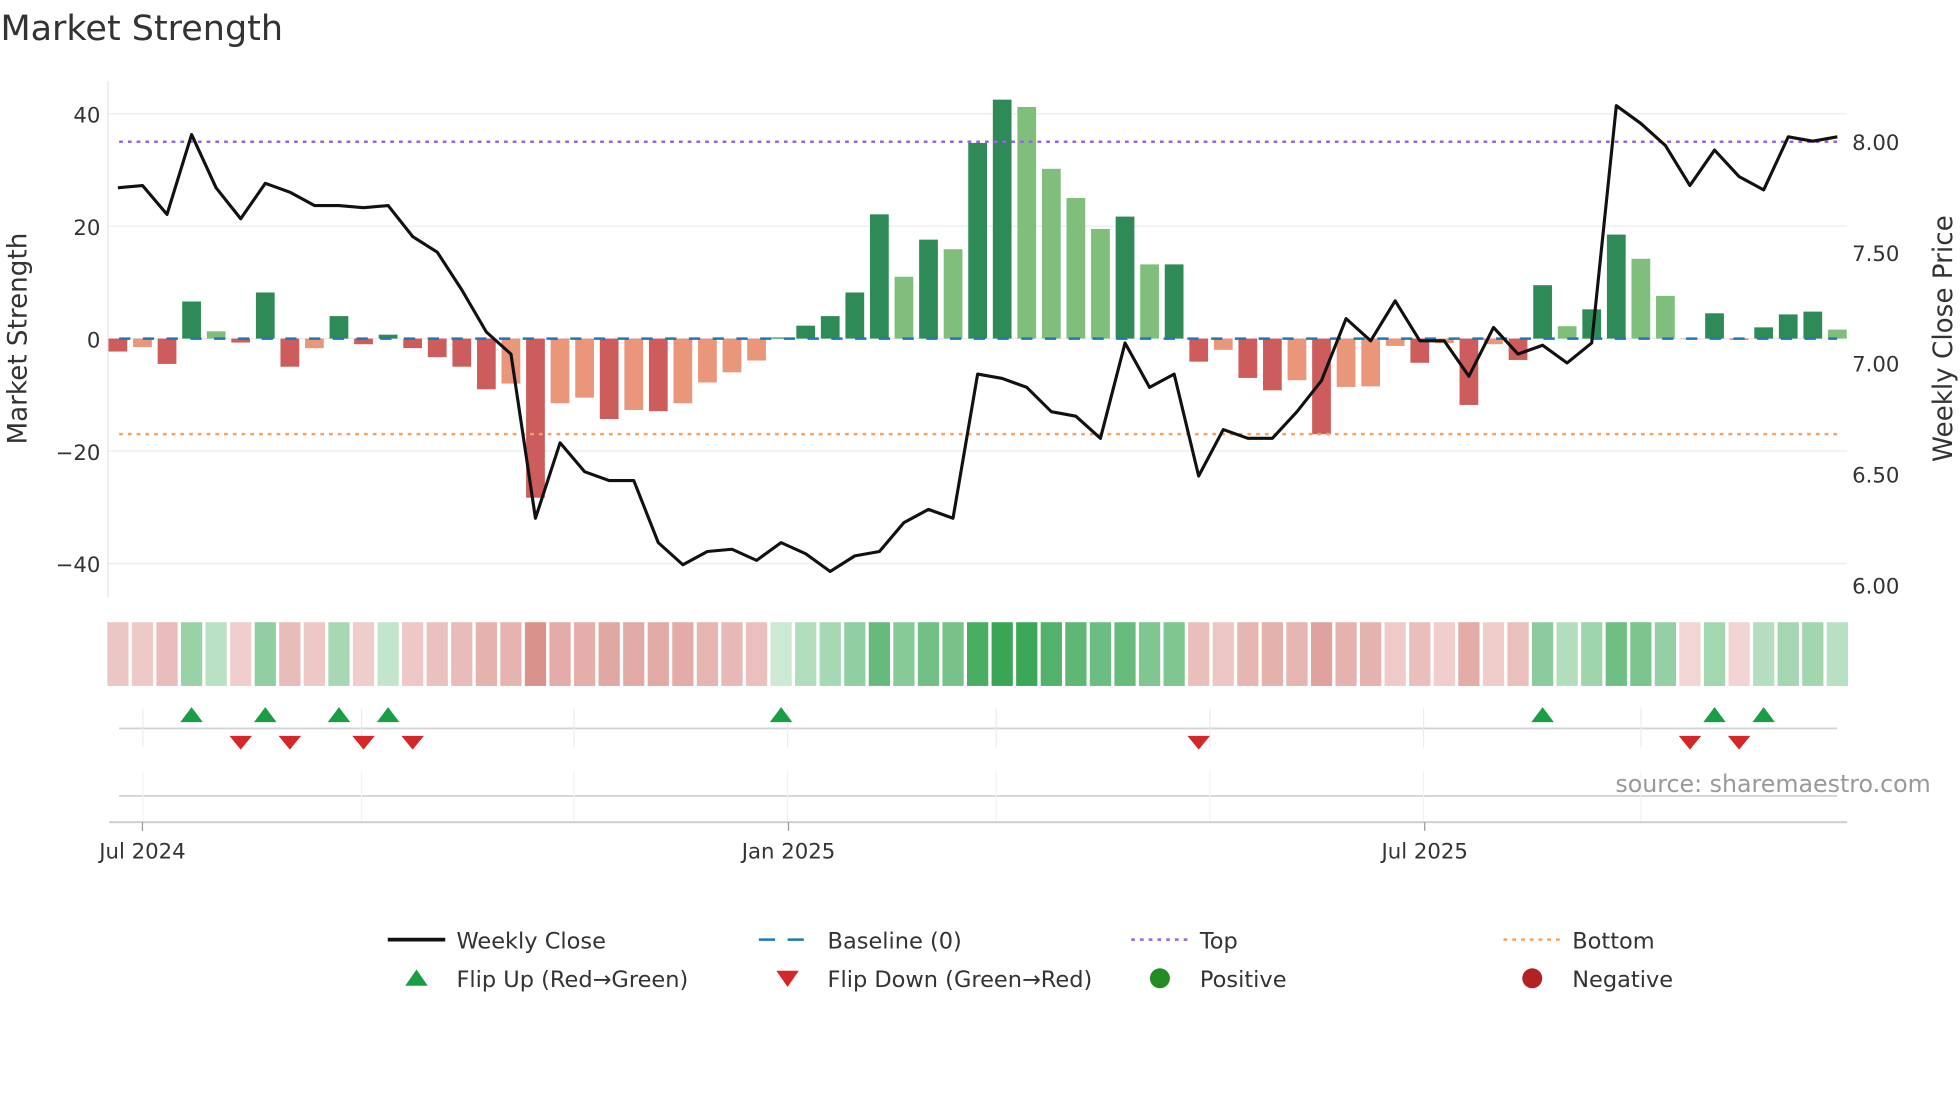 This screenshot has width=1960, height=1102. Describe the element at coordinates (977, 654) in the screenshot. I see `strength-heatmap` at that location.